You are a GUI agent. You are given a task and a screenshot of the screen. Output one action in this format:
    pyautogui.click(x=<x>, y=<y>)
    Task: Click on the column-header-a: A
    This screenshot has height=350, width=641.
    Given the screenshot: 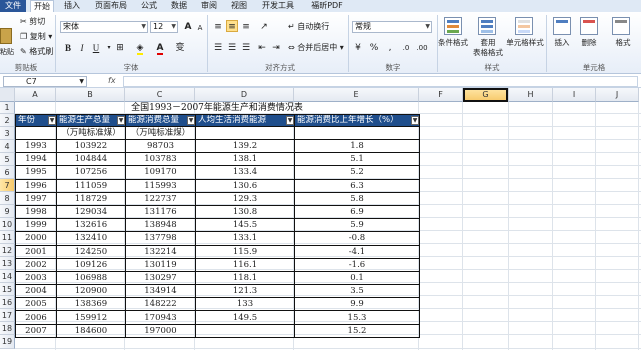 What is the action you would take?
    pyautogui.click(x=35, y=95)
    